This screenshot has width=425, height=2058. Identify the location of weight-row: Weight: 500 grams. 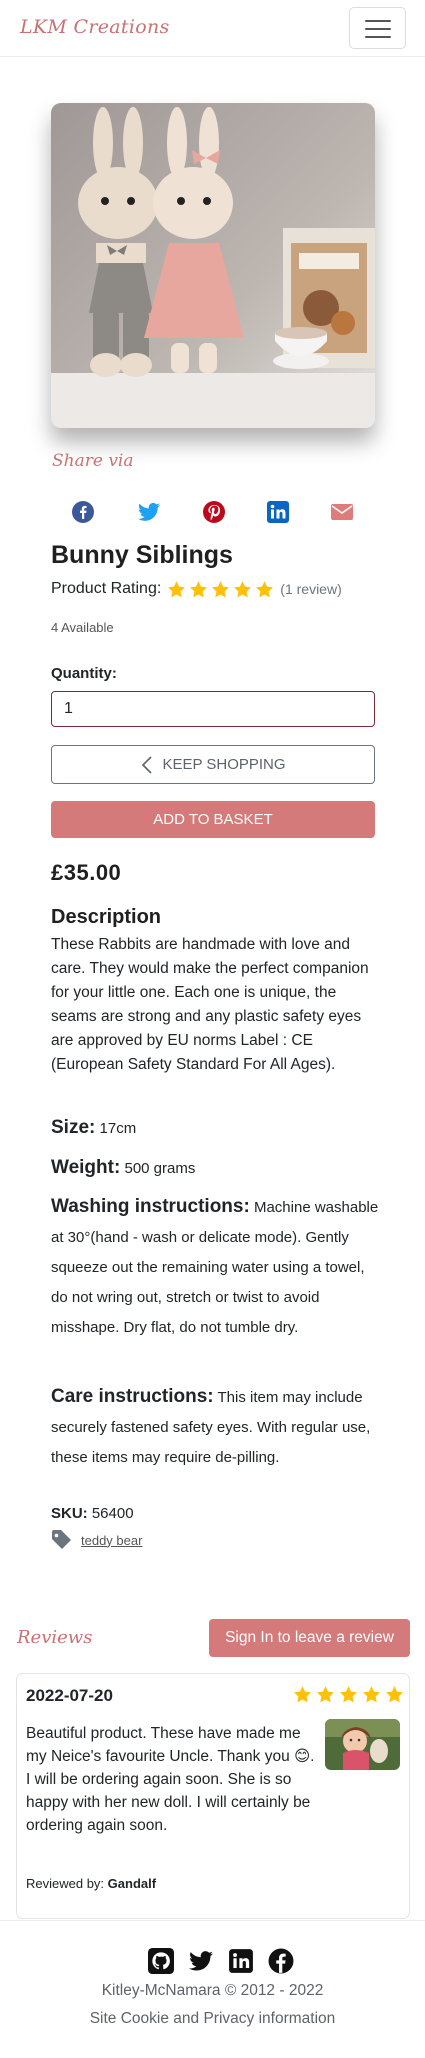
(216, 1168).